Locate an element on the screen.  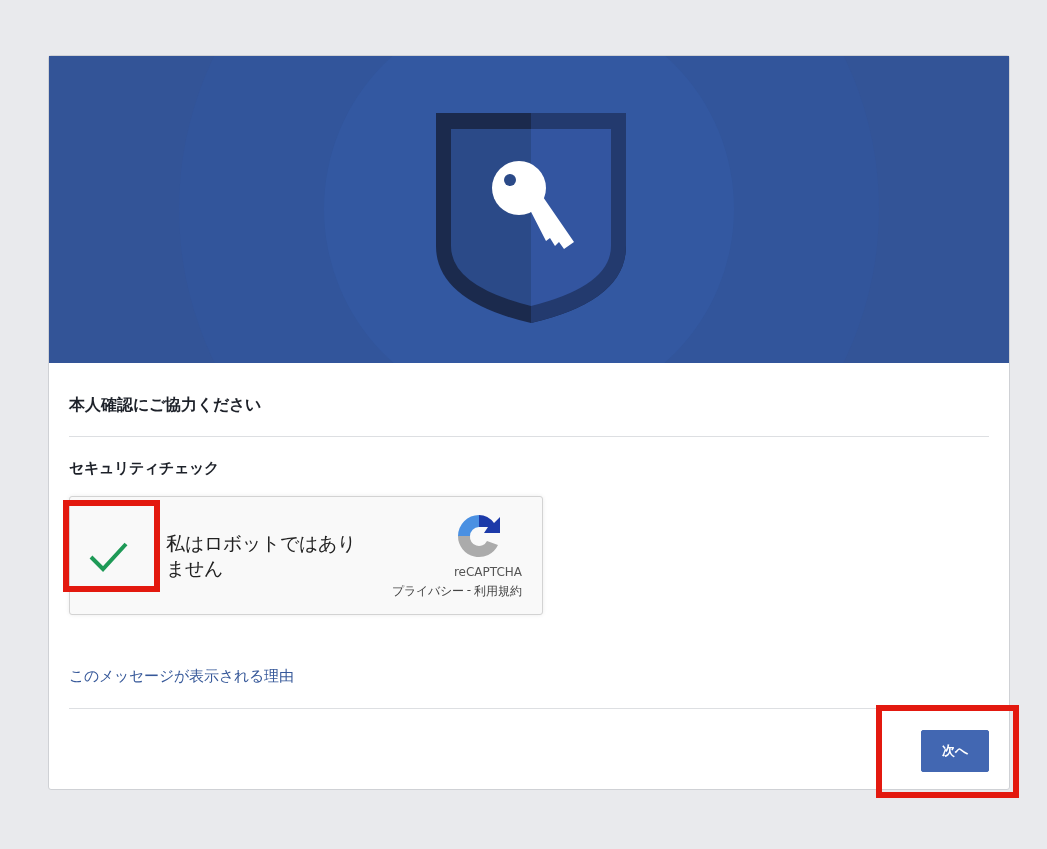
captcha-label: 私はロボットではありません is located at coordinates (261, 555).